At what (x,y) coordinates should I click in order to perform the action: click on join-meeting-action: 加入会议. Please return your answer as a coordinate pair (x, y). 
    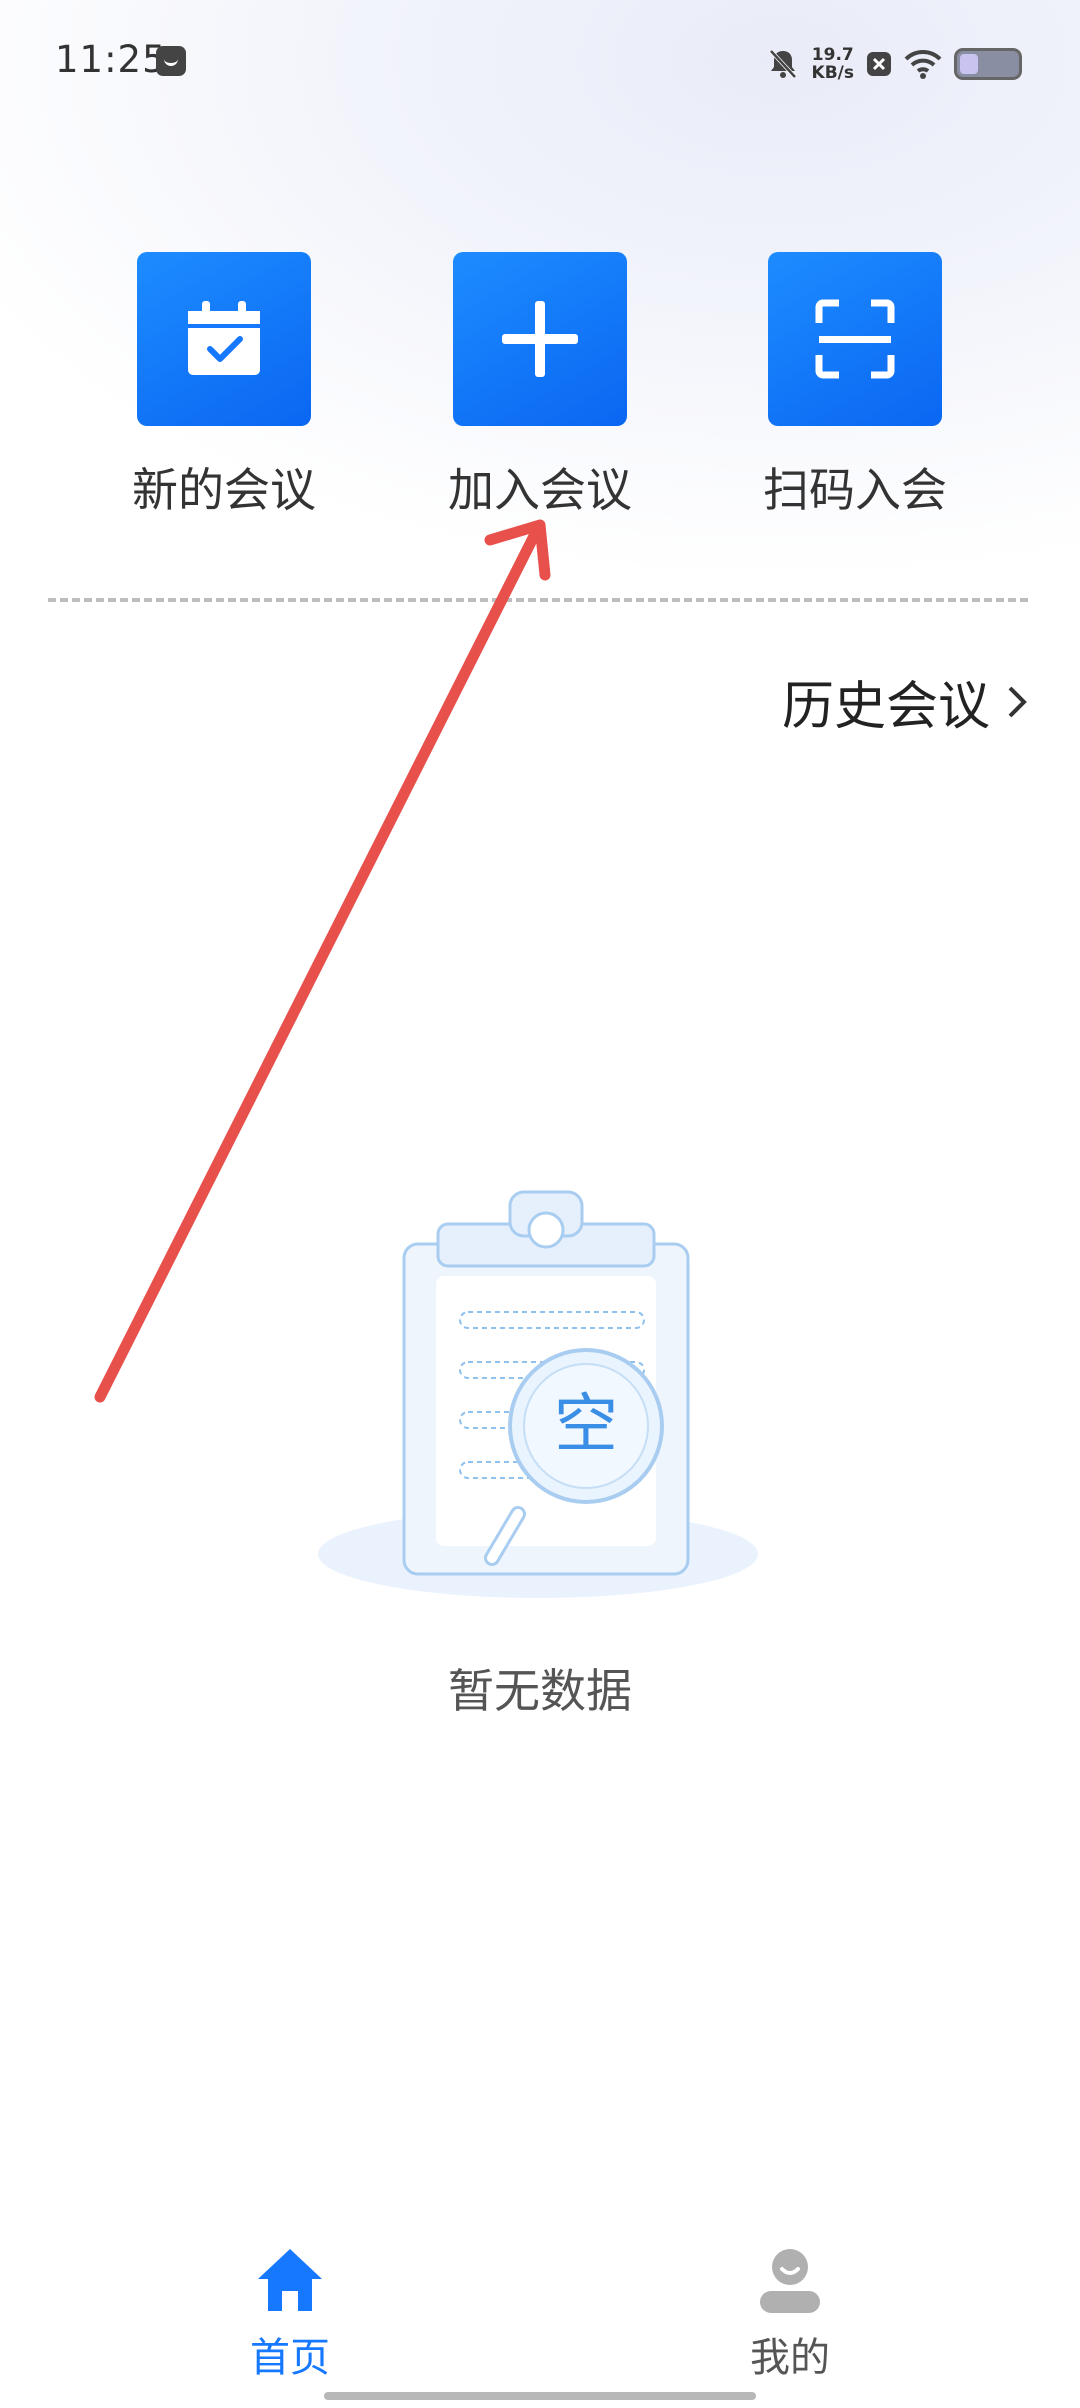
    Looking at the image, I should click on (540, 386).